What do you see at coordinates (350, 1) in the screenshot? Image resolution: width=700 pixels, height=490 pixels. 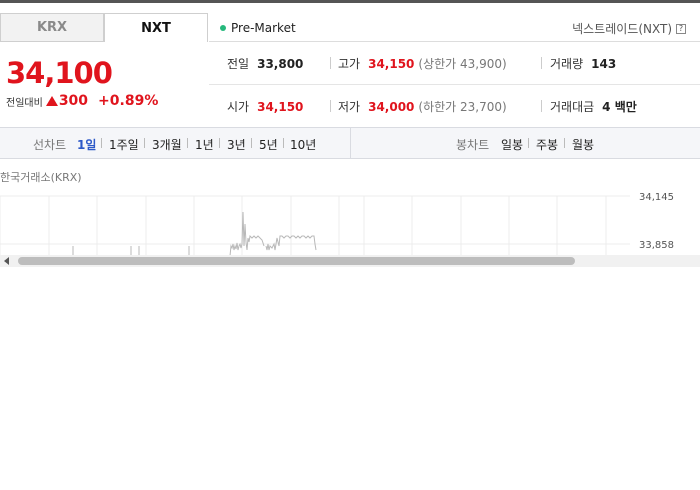 I see `top-border` at bounding box center [350, 1].